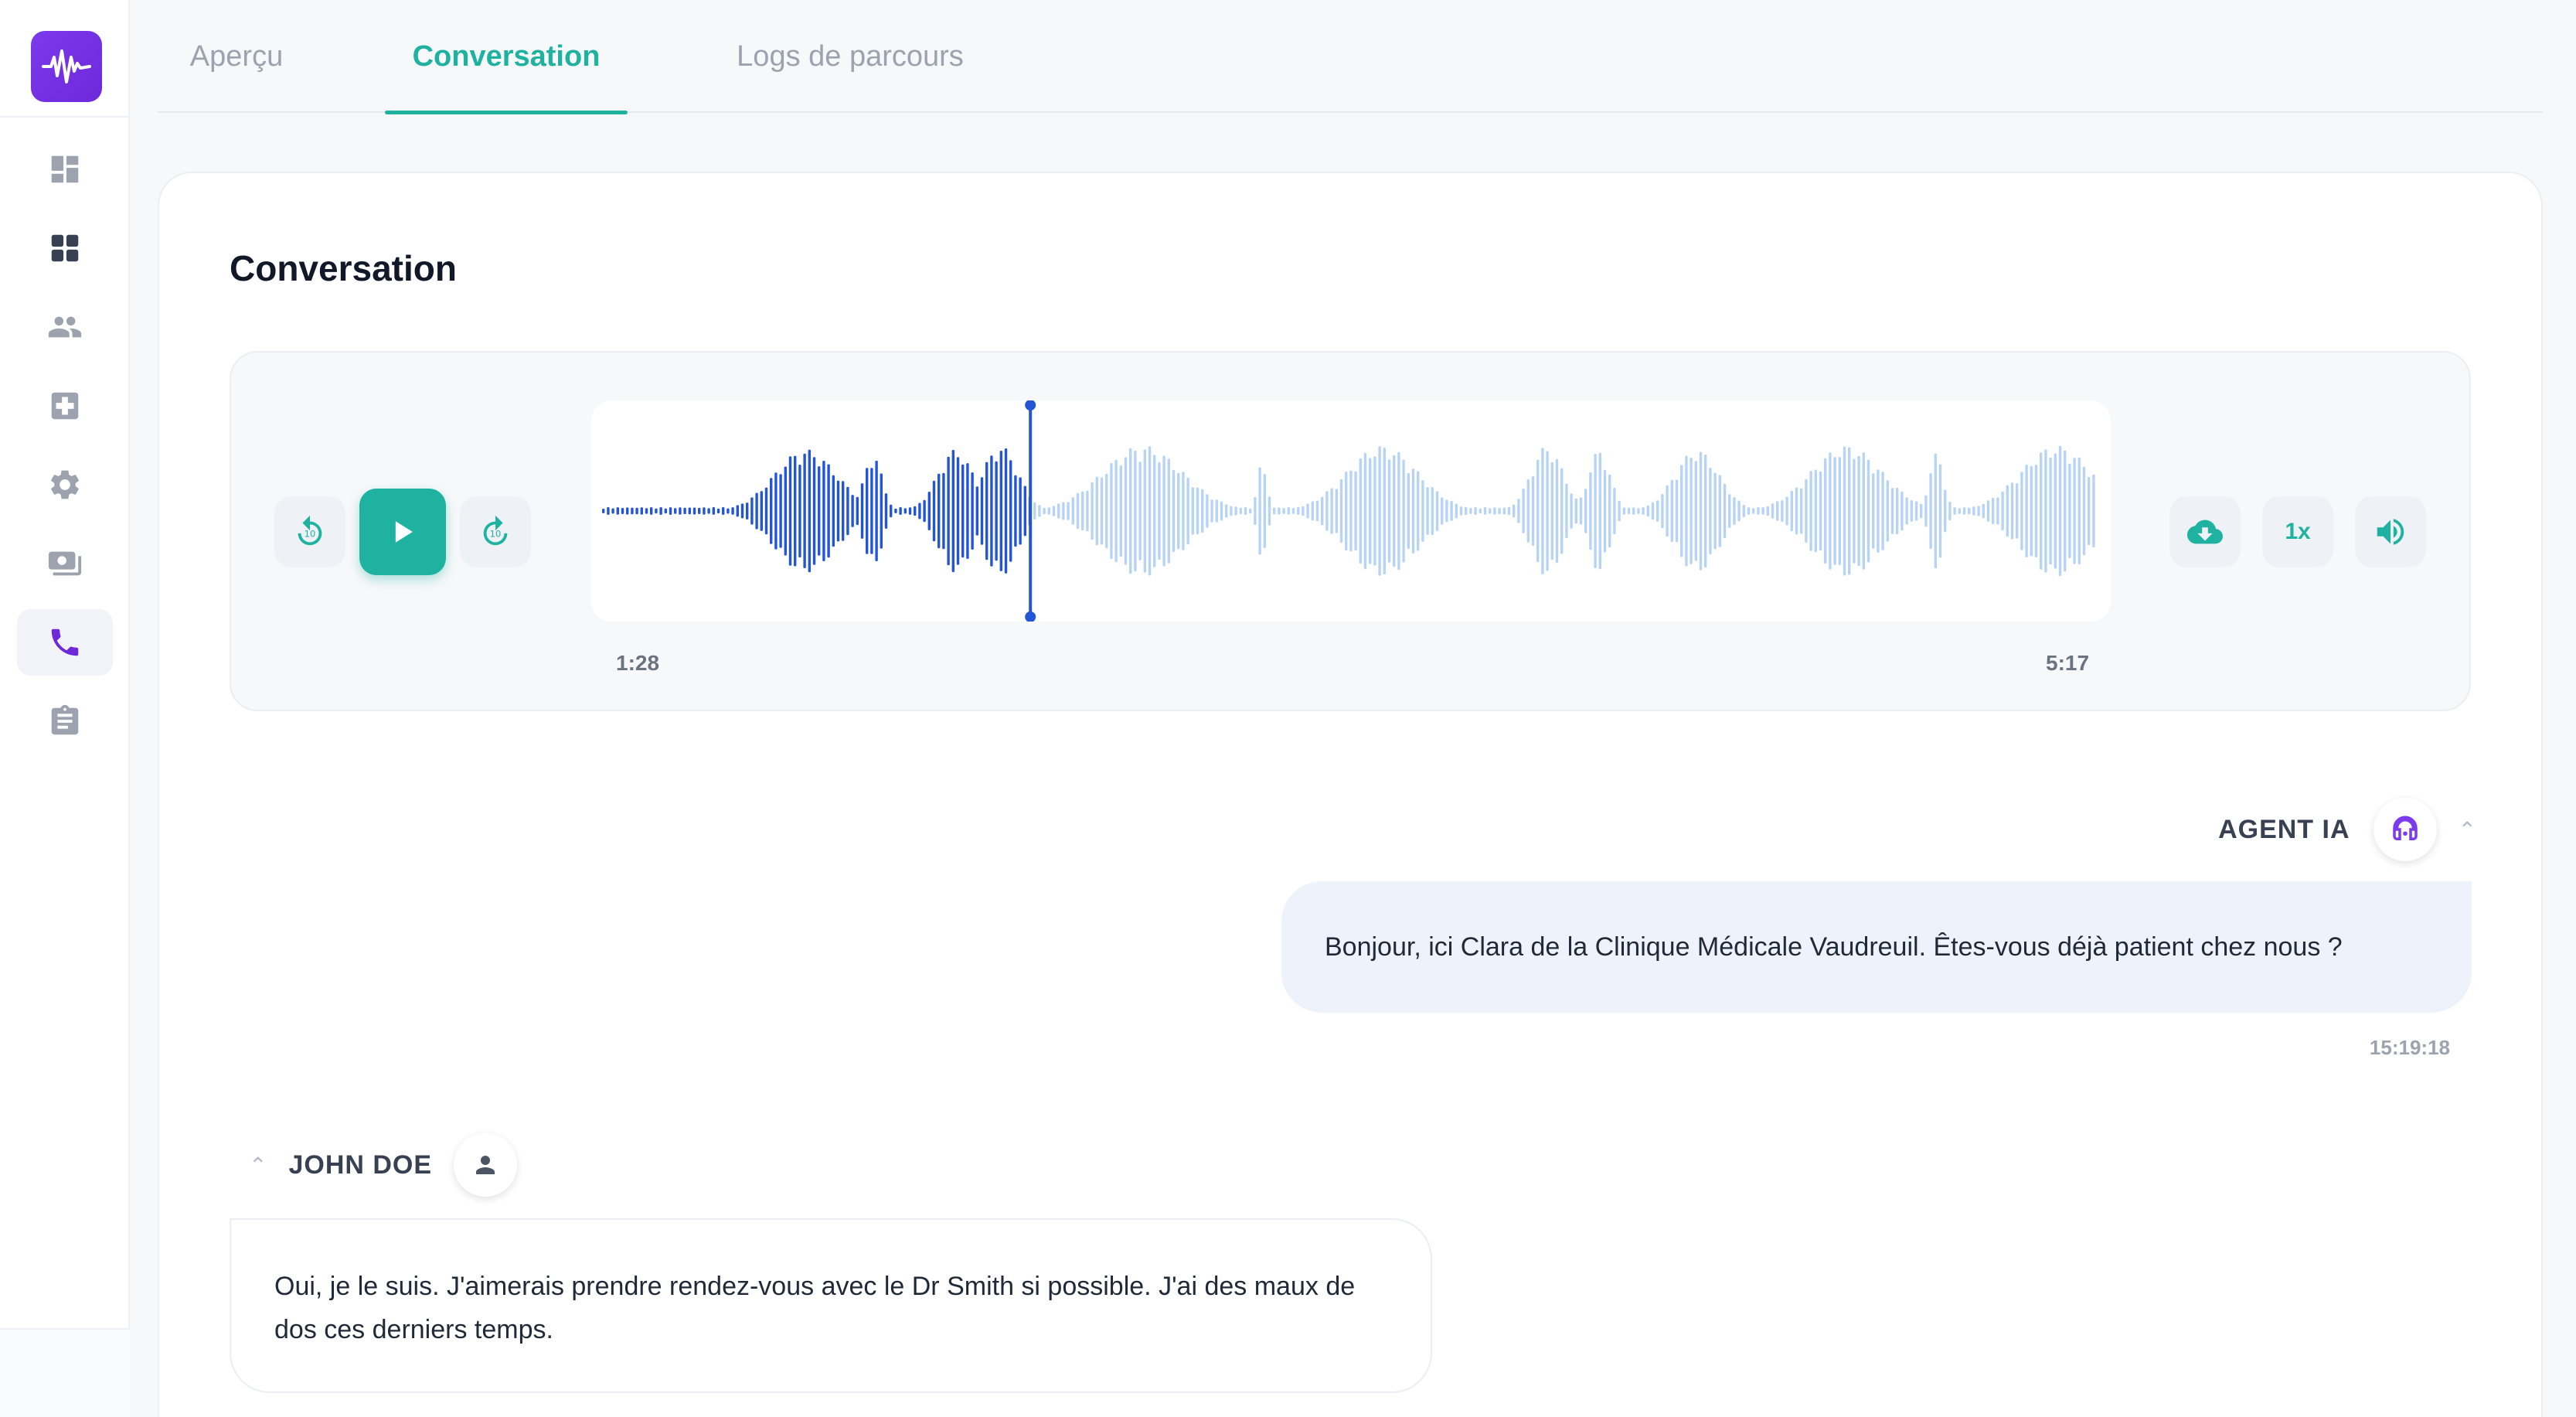 The width and height of the screenshot is (2576, 1417). I want to click on playhead, so click(1031, 511).